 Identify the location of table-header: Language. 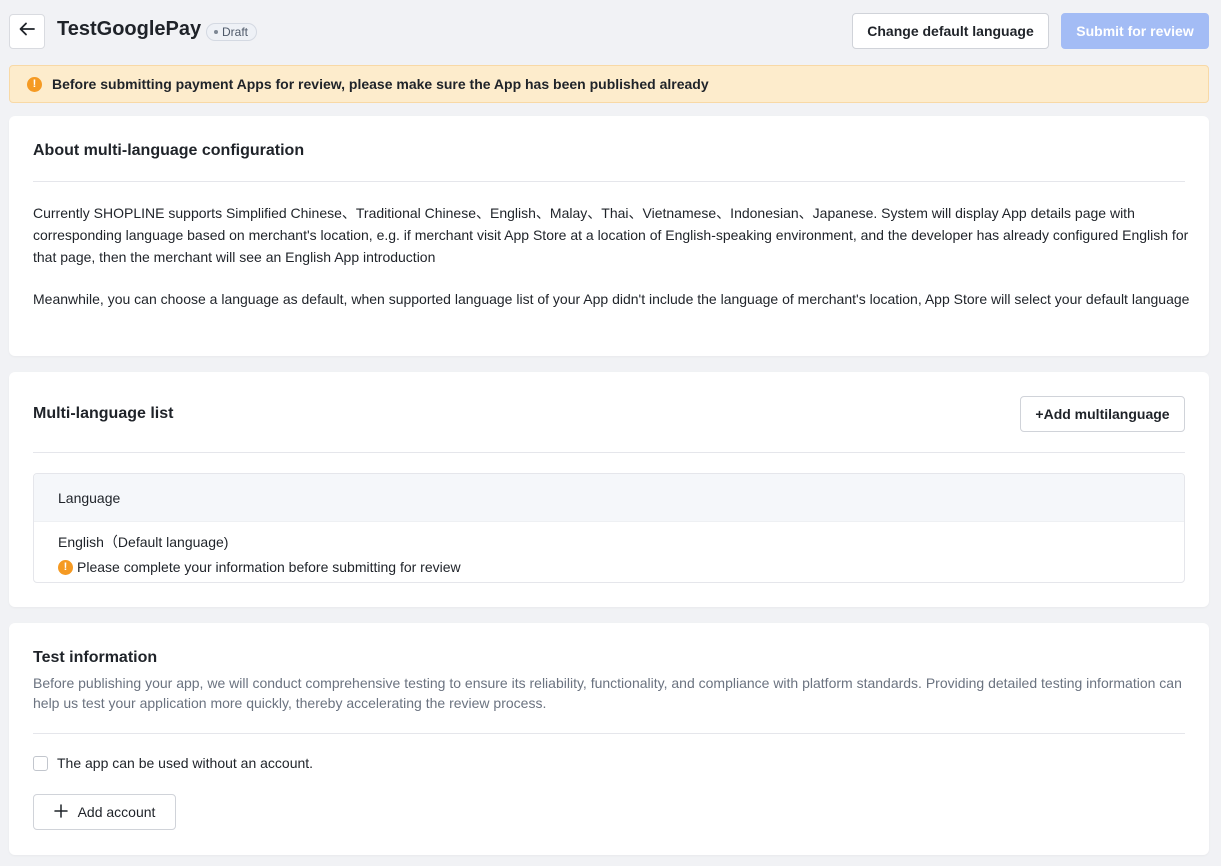
(609, 498).